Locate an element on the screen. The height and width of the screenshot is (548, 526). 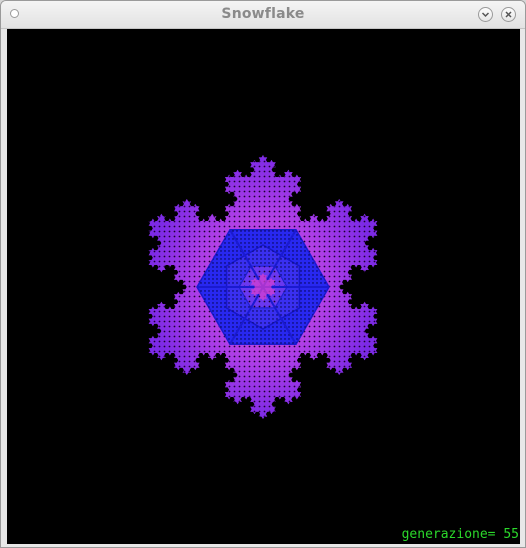
close-button is located at coordinates (508, 14).